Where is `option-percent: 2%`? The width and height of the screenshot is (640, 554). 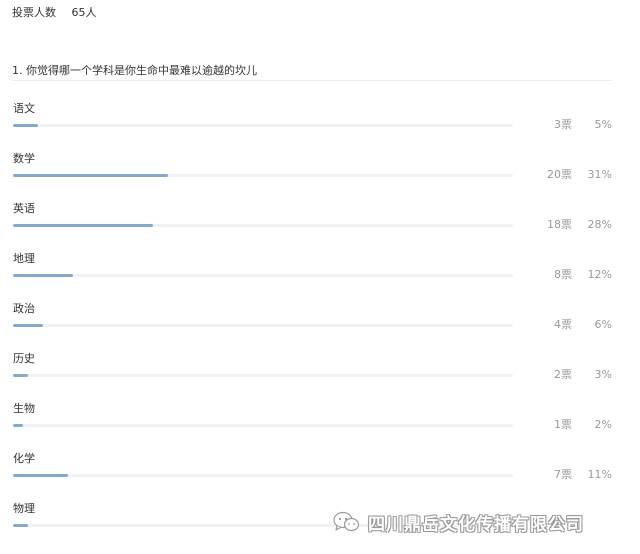 option-percent: 2% is located at coordinates (603, 424).